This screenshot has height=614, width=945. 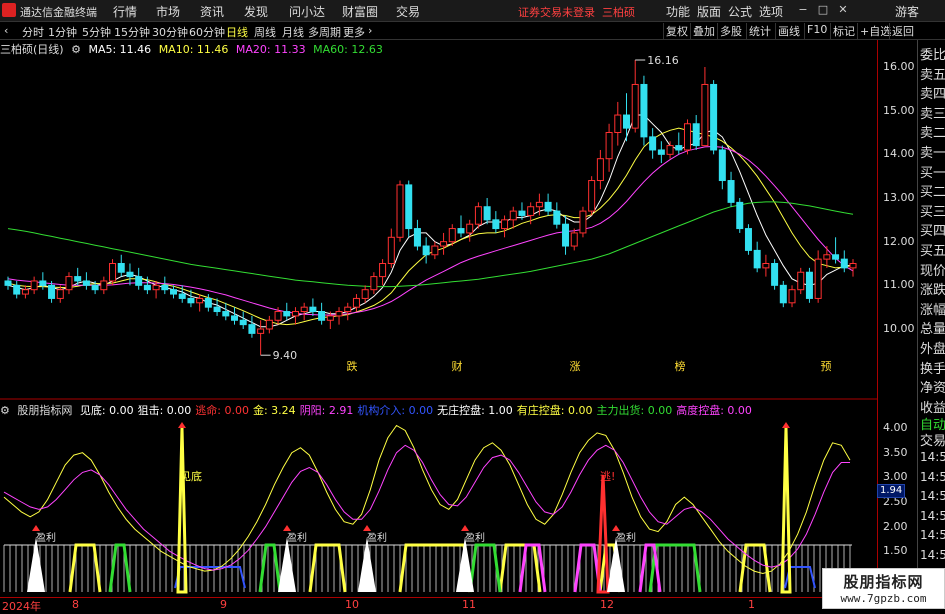 I want to click on tool-statistics: 统计, so click(x=759, y=31).